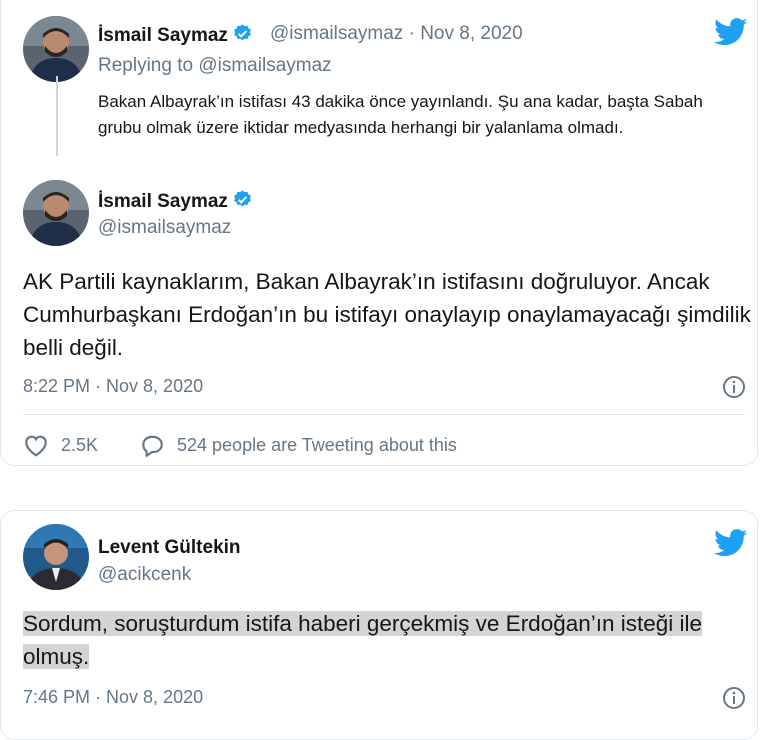  Describe the element at coordinates (471, 33) in the screenshot. I see `tweet-date: Nov 8, 2020` at that location.